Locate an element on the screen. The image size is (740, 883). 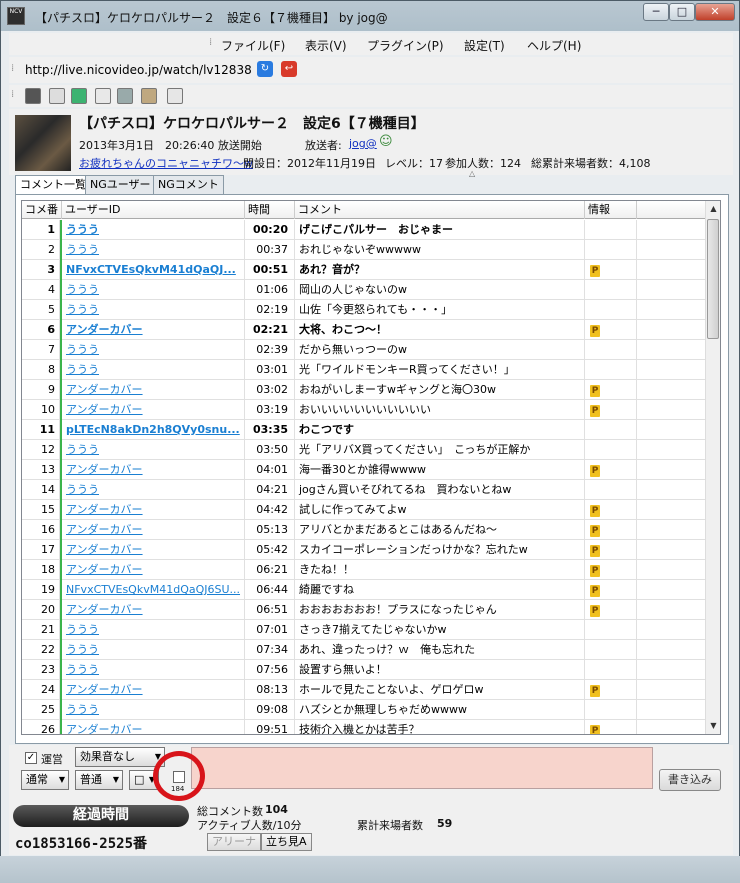
menu-settings: 設定(T) is located at coordinates (484, 45).